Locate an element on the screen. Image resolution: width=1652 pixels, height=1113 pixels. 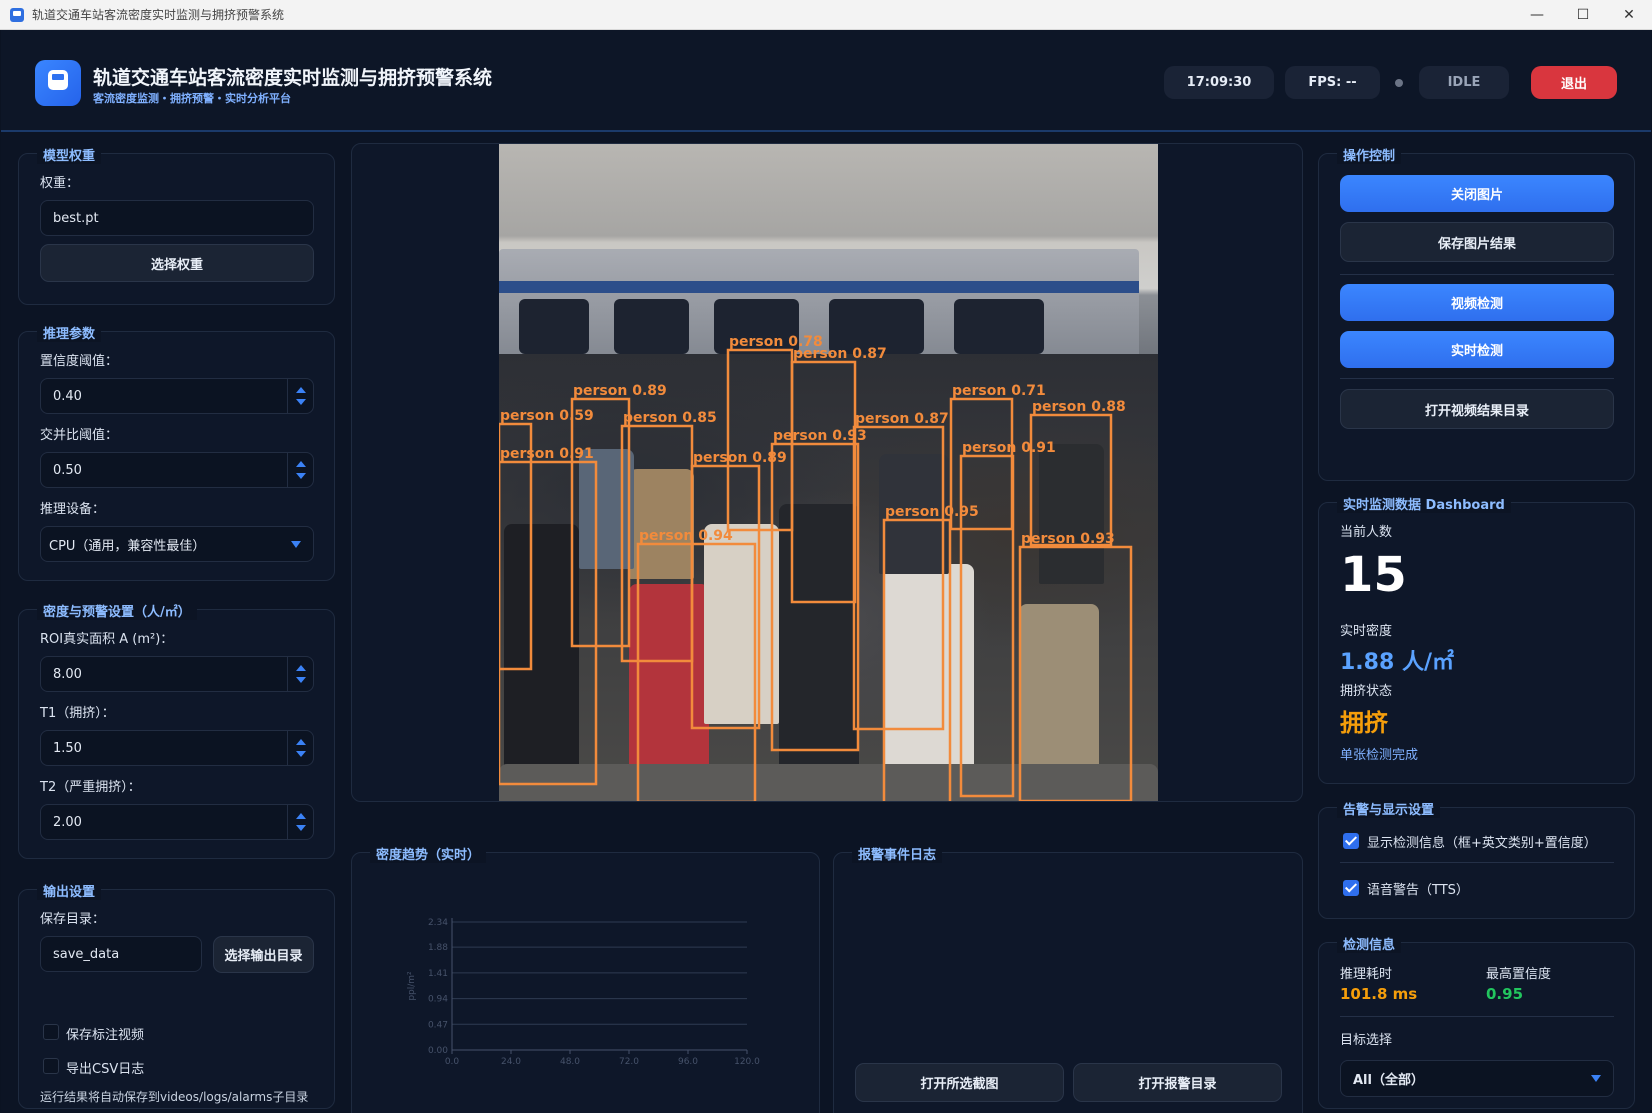
realtime-detect-button: 实时检测 is located at coordinates (1477, 349).